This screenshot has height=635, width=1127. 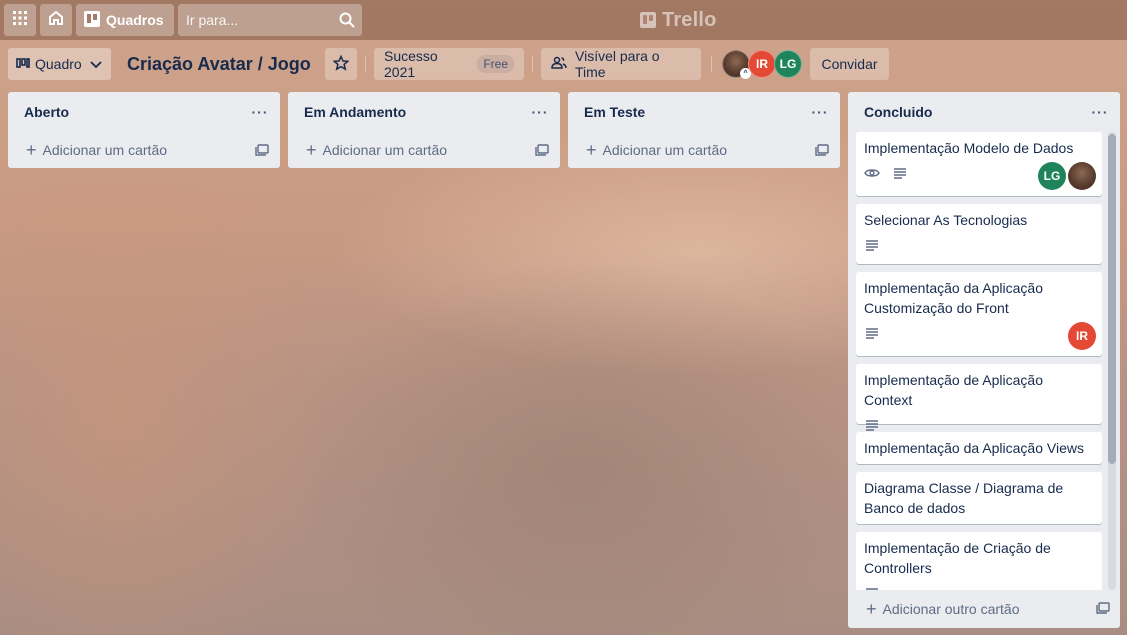 I want to click on card: Implementação de Aplicação Context, so click(x=979, y=397).